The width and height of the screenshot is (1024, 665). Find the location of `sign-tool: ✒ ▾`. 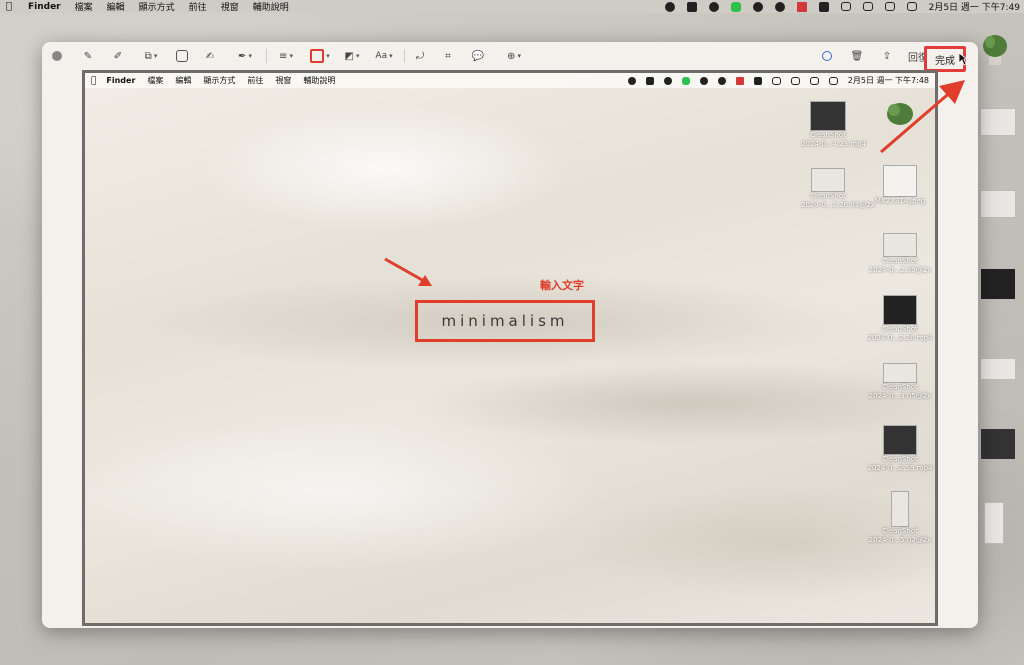

sign-tool: ✒ ▾ is located at coordinates (245, 56).